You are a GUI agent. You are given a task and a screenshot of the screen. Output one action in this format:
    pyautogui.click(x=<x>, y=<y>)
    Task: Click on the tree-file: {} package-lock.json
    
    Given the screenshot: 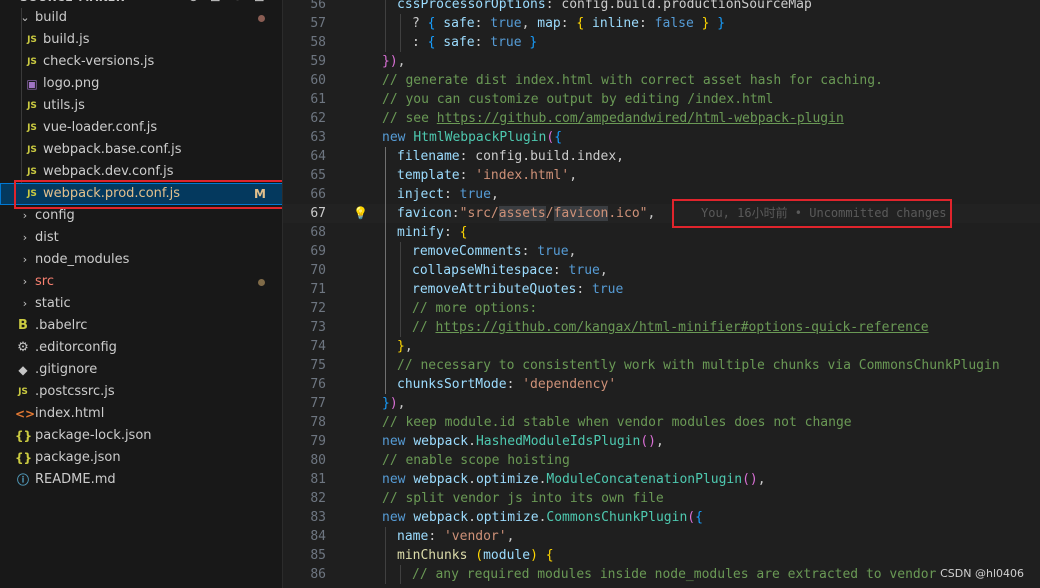 What is the action you would take?
    pyautogui.click(x=141, y=436)
    